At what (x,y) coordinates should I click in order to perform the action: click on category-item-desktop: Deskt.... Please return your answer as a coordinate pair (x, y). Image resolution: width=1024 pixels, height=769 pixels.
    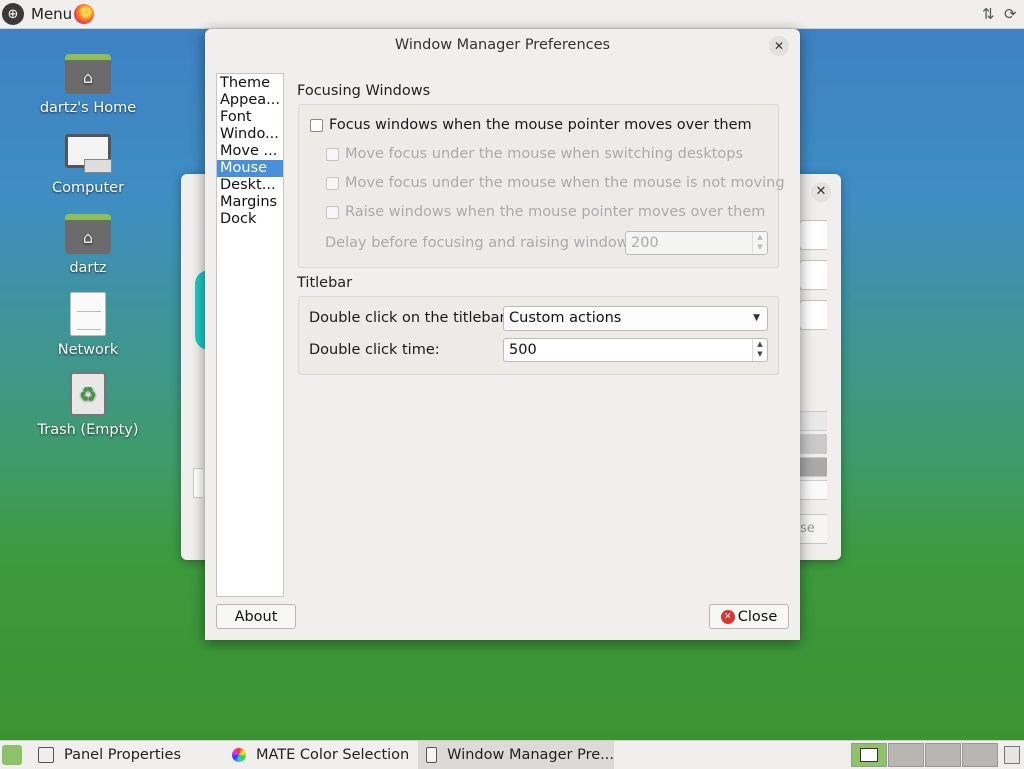
    Looking at the image, I should click on (250, 185).